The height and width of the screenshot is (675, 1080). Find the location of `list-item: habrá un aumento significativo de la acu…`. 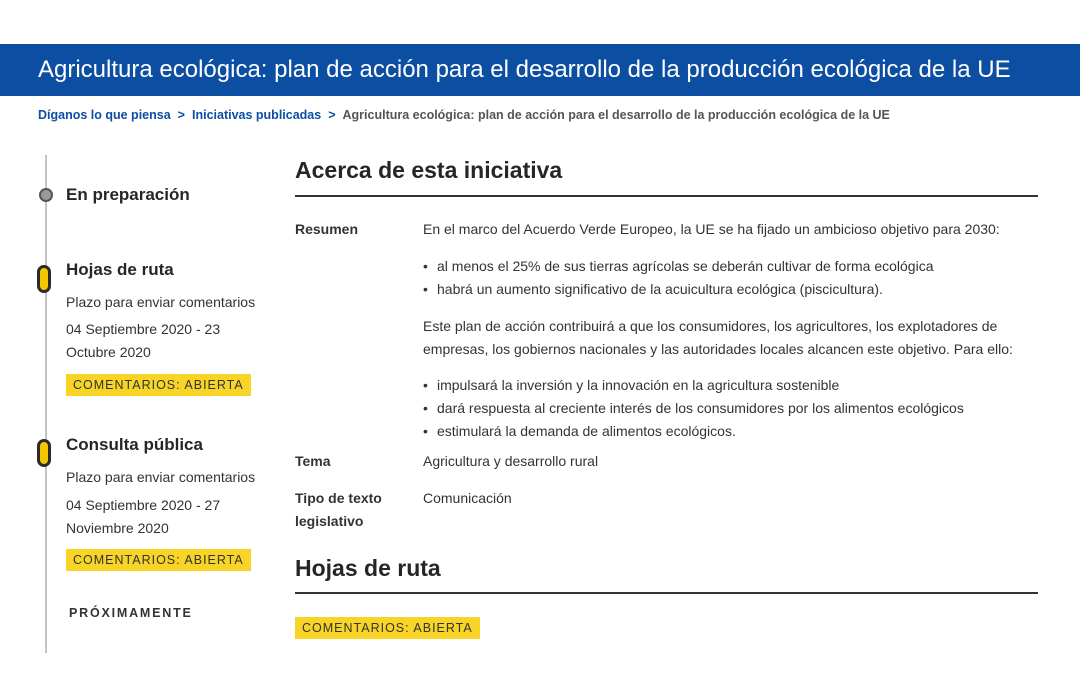

list-item: habrá un aumento significativo de la acu… is located at coordinates (685, 289).